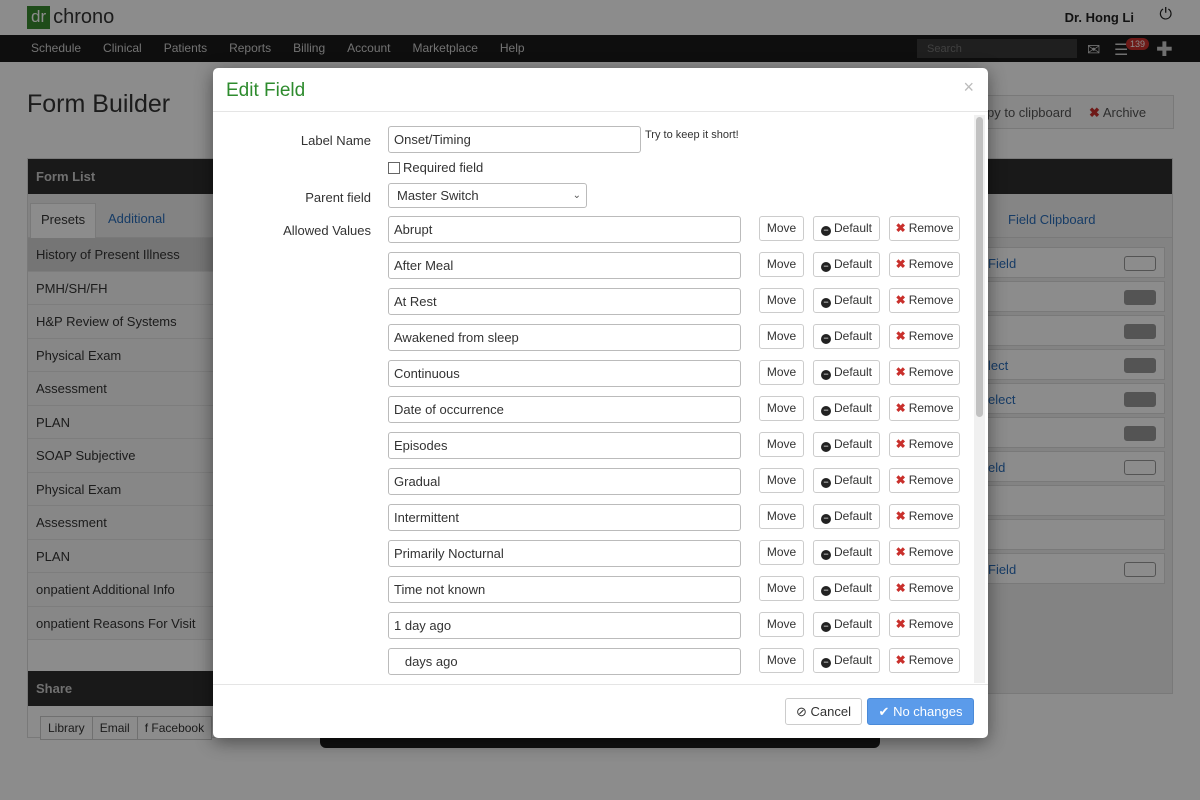  I want to click on allowed-value-input: Abrupt, so click(564, 229).